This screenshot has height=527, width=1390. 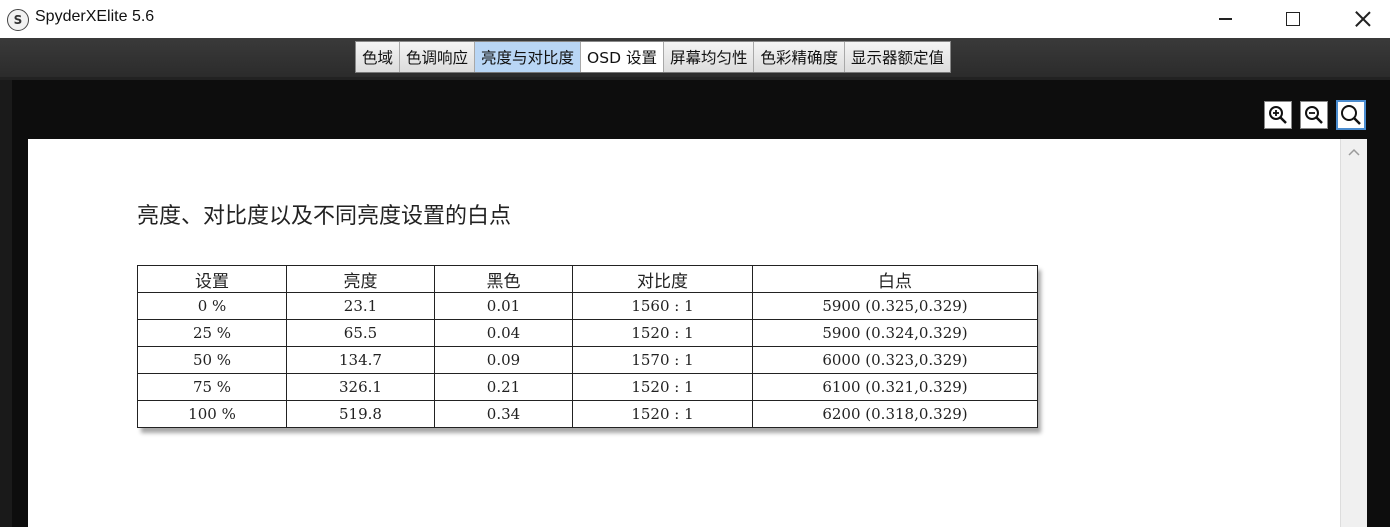 What do you see at coordinates (799, 57) in the screenshot?
I see `tab-color-accuracy: 色彩精确度` at bounding box center [799, 57].